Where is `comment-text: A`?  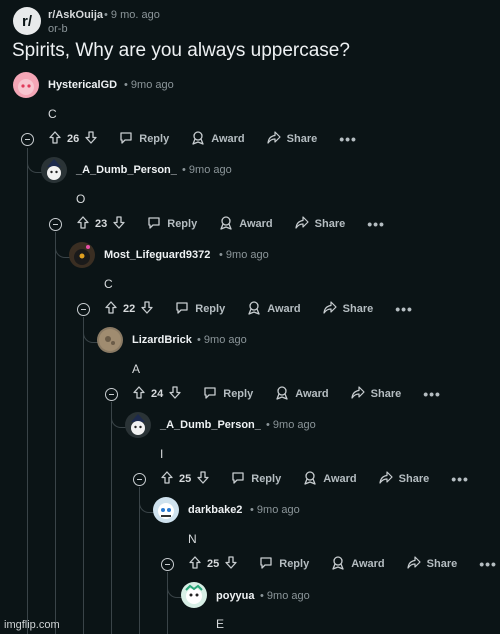 comment-text: A is located at coordinates (136, 369).